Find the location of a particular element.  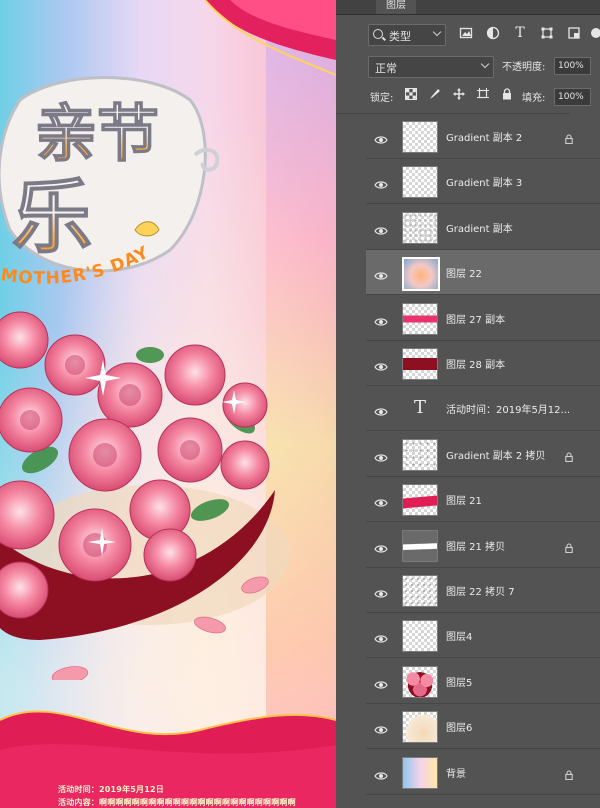

layer-row: 图层 21 拷贝 is located at coordinates (483, 545).